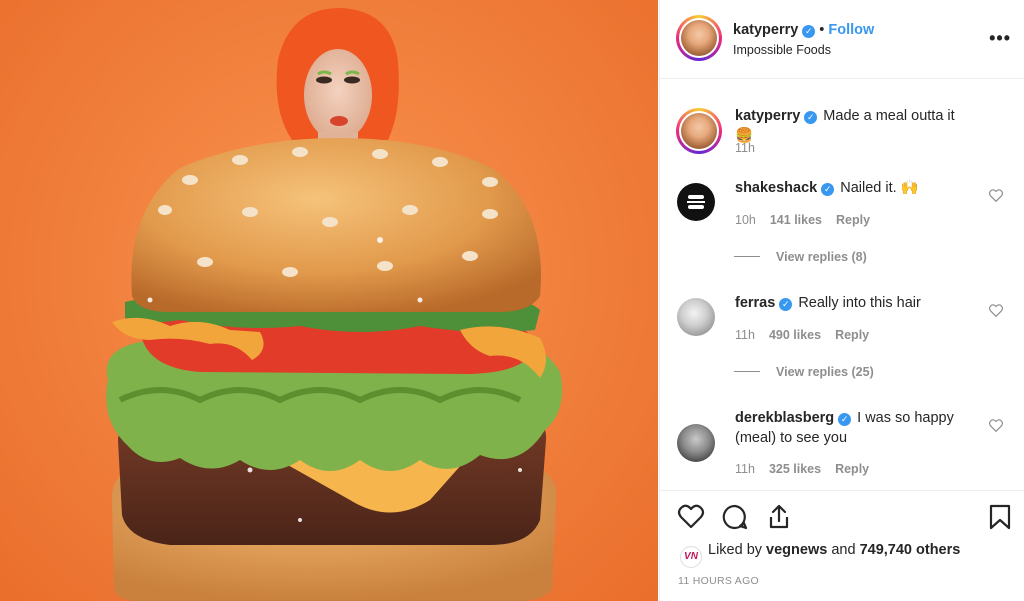 The image size is (1024, 601). I want to click on comment-meta: 11h 325 likes Reply, so click(809, 469).